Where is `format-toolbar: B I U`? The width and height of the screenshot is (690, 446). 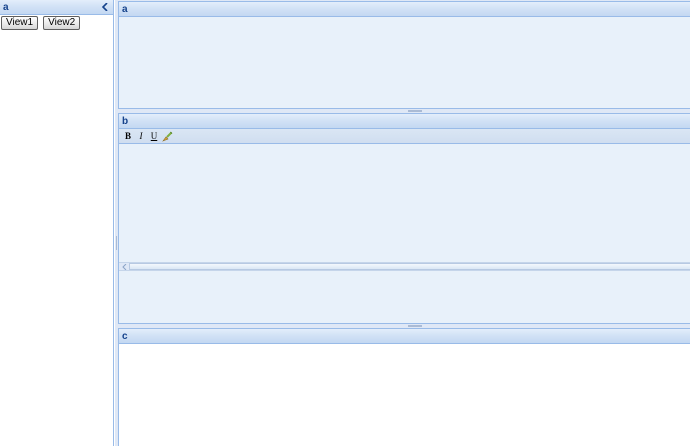
format-toolbar: B I U is located at coordinates (404, 136).